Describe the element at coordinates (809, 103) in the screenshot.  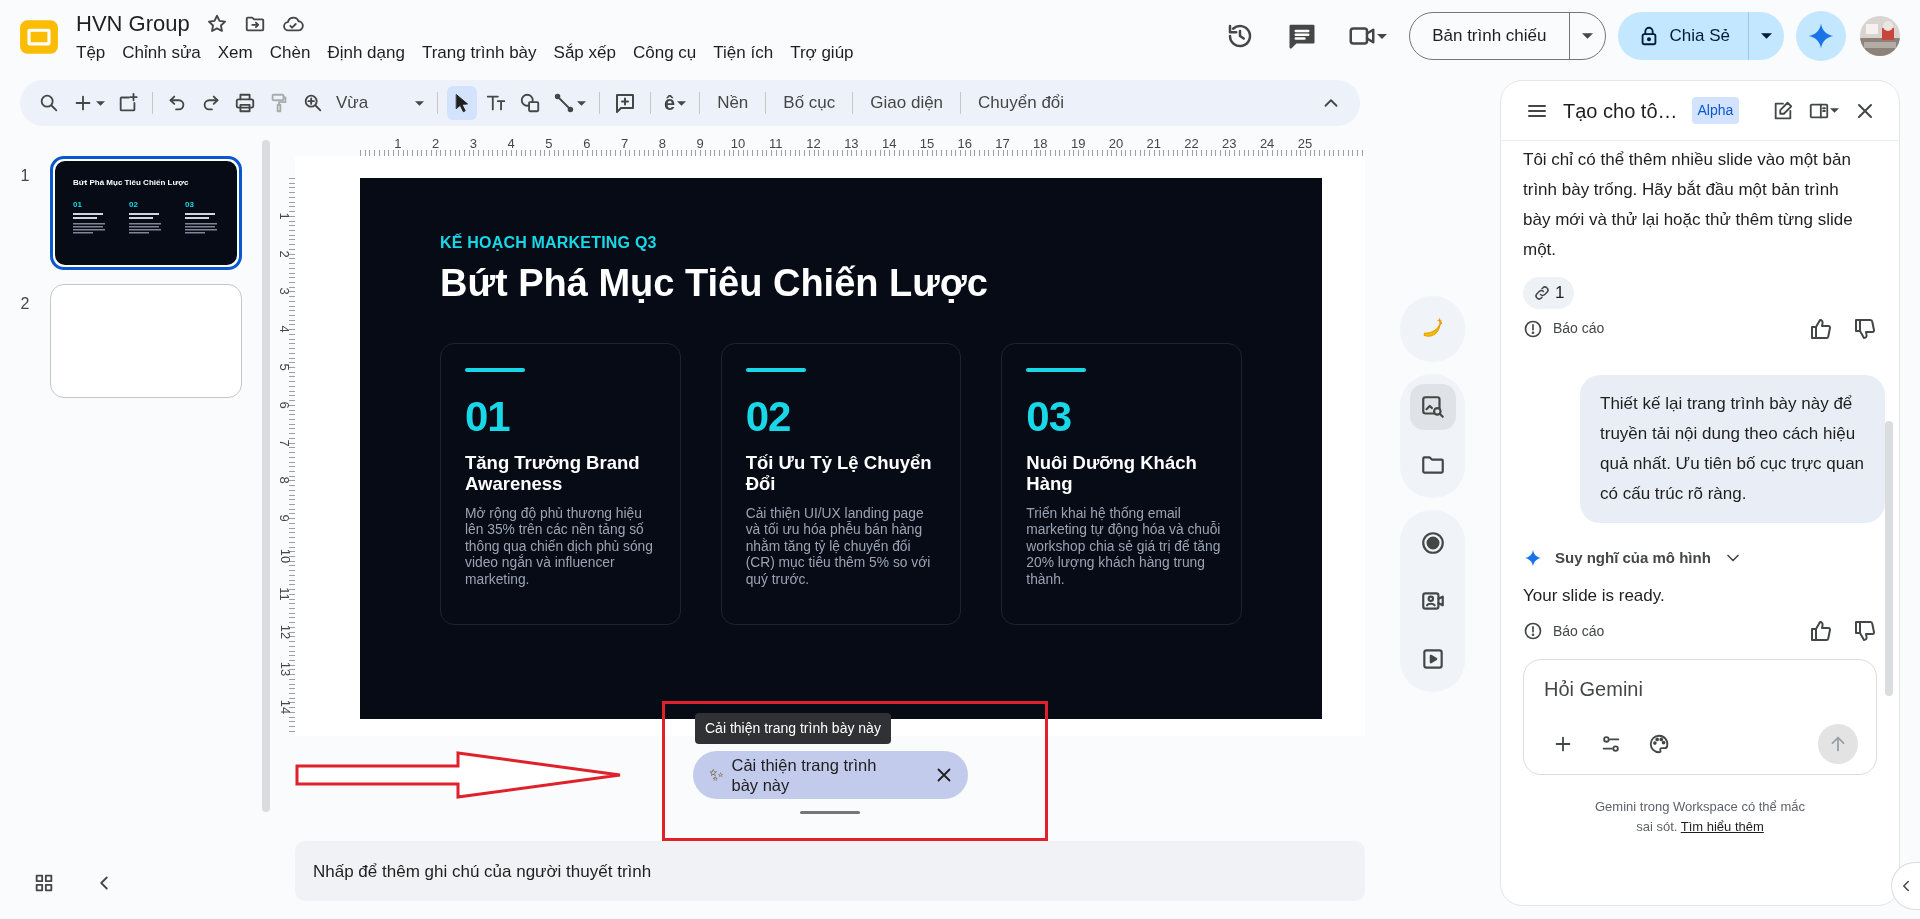
I see `toolbar-text-button: Bố cục` at that location.